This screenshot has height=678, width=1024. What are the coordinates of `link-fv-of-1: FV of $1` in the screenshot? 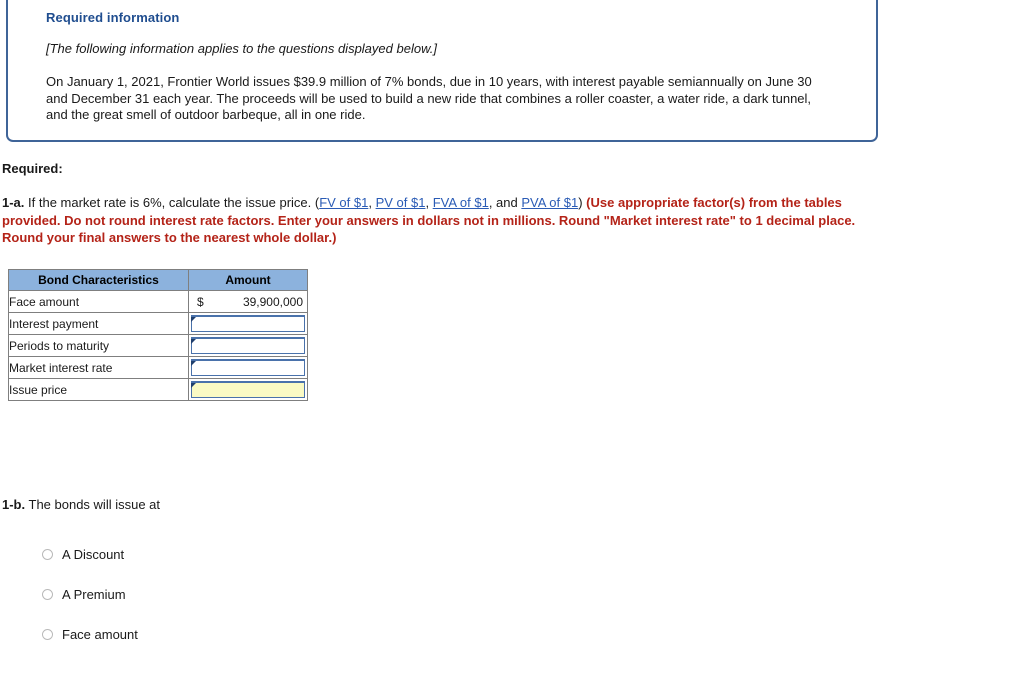 It's located at (343, 202).